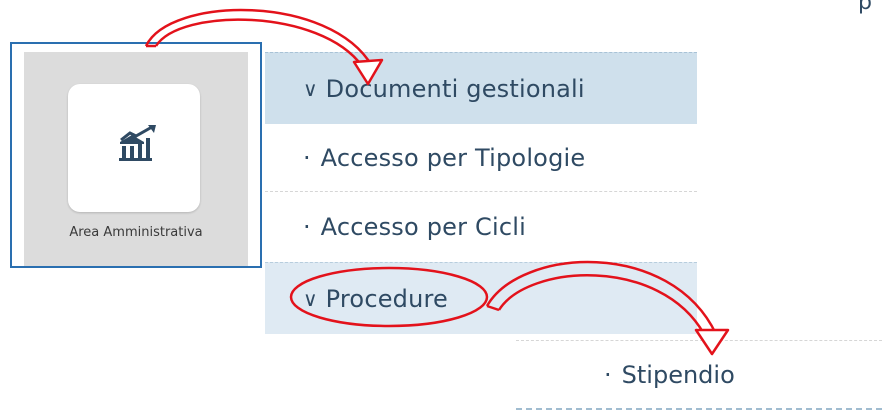 Image resolution: width=882 pixels, height=413 pixels. What do you see at coordinates (423, 227) in the screenshot?
I see `menu-item-label: Accesso per Cicli` at bounding box center [423, 227].